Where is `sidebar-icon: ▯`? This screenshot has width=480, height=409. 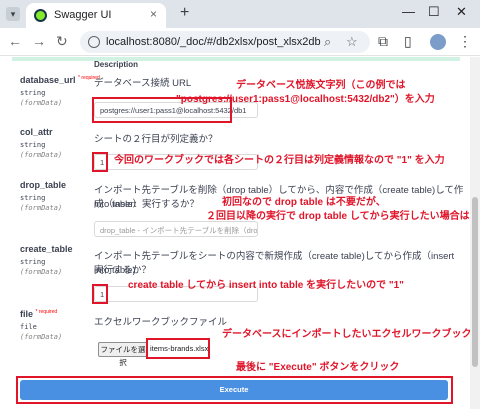
sidebar-icon: ▯ is located at coordinates (408, 41).